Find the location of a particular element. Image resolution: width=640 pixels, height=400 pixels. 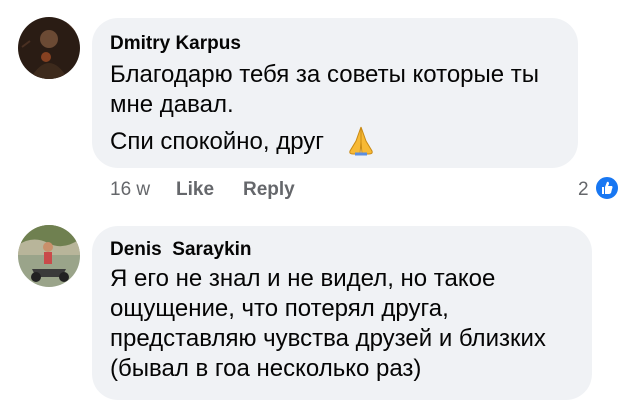

comment-author: Dmitry Karpus is located at coordinates (175, 44).